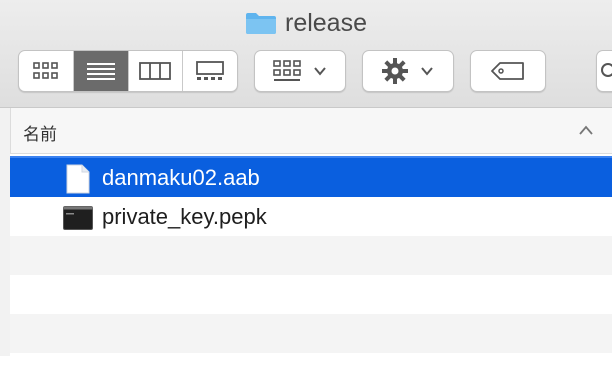  I want to click on column-view-icon, so click(155, 71).